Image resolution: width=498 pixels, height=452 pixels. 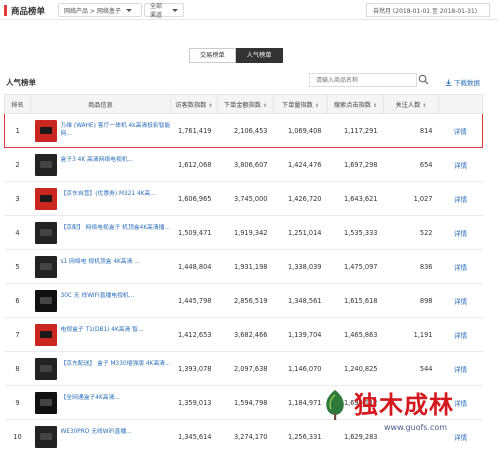 What do you see at coordinates (355, 266) in the screenshot?
I see `search-clicks-cell: 1,475,097` at bounding box center [355, 266].